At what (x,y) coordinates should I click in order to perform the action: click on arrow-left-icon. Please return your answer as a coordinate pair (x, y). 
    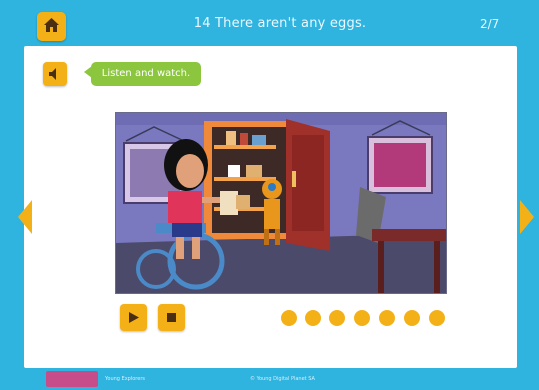
    Looking at the image, I should click on (25, 217).